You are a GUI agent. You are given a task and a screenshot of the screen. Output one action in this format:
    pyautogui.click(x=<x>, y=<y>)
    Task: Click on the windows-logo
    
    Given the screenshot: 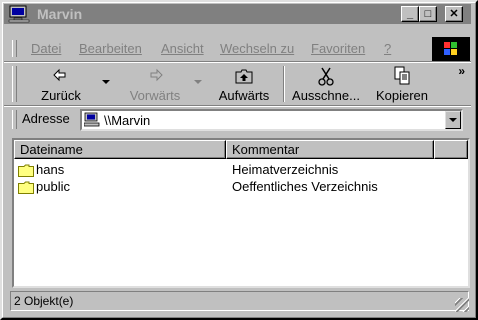 What is the action you would take?
    pyautogui.click(x=451, y=49)
    